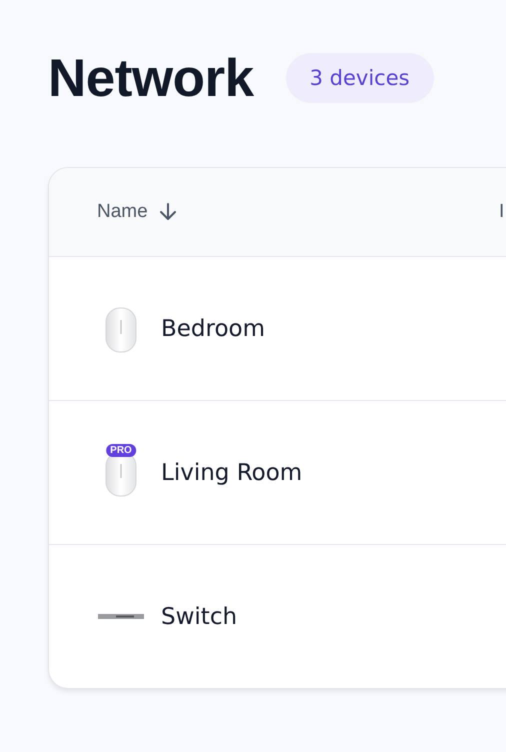 This screenshot has height=752, width=506. What do you see at coordinates (231, 473) in the screenshot?
I see `device-name: Living Room` at bounding box center [231, 473].